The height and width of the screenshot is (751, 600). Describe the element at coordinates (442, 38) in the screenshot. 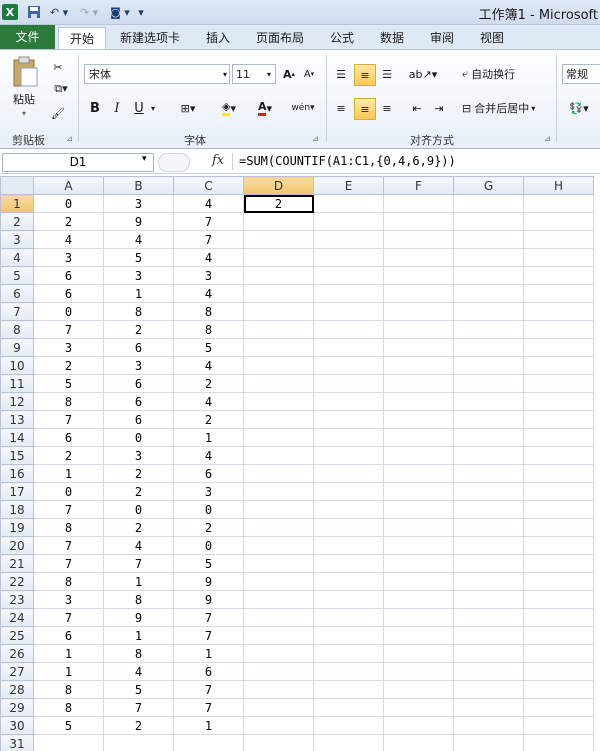

I see `tab-review: 审阅` at that location.